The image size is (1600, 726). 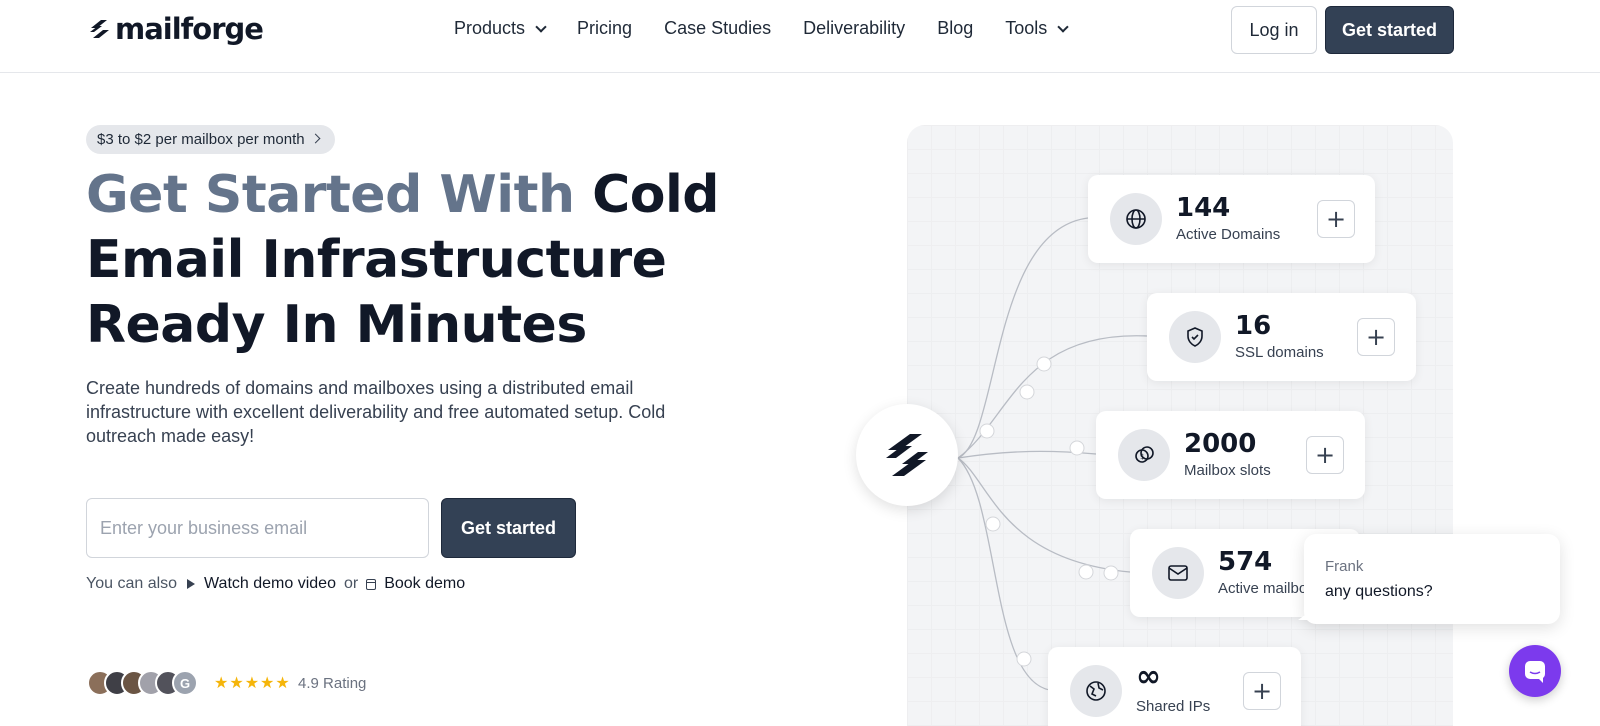 What do you see at coordinates (1178, 573) in the screenshot?
I see `mail-icon` at bounding box center [1178, 573].